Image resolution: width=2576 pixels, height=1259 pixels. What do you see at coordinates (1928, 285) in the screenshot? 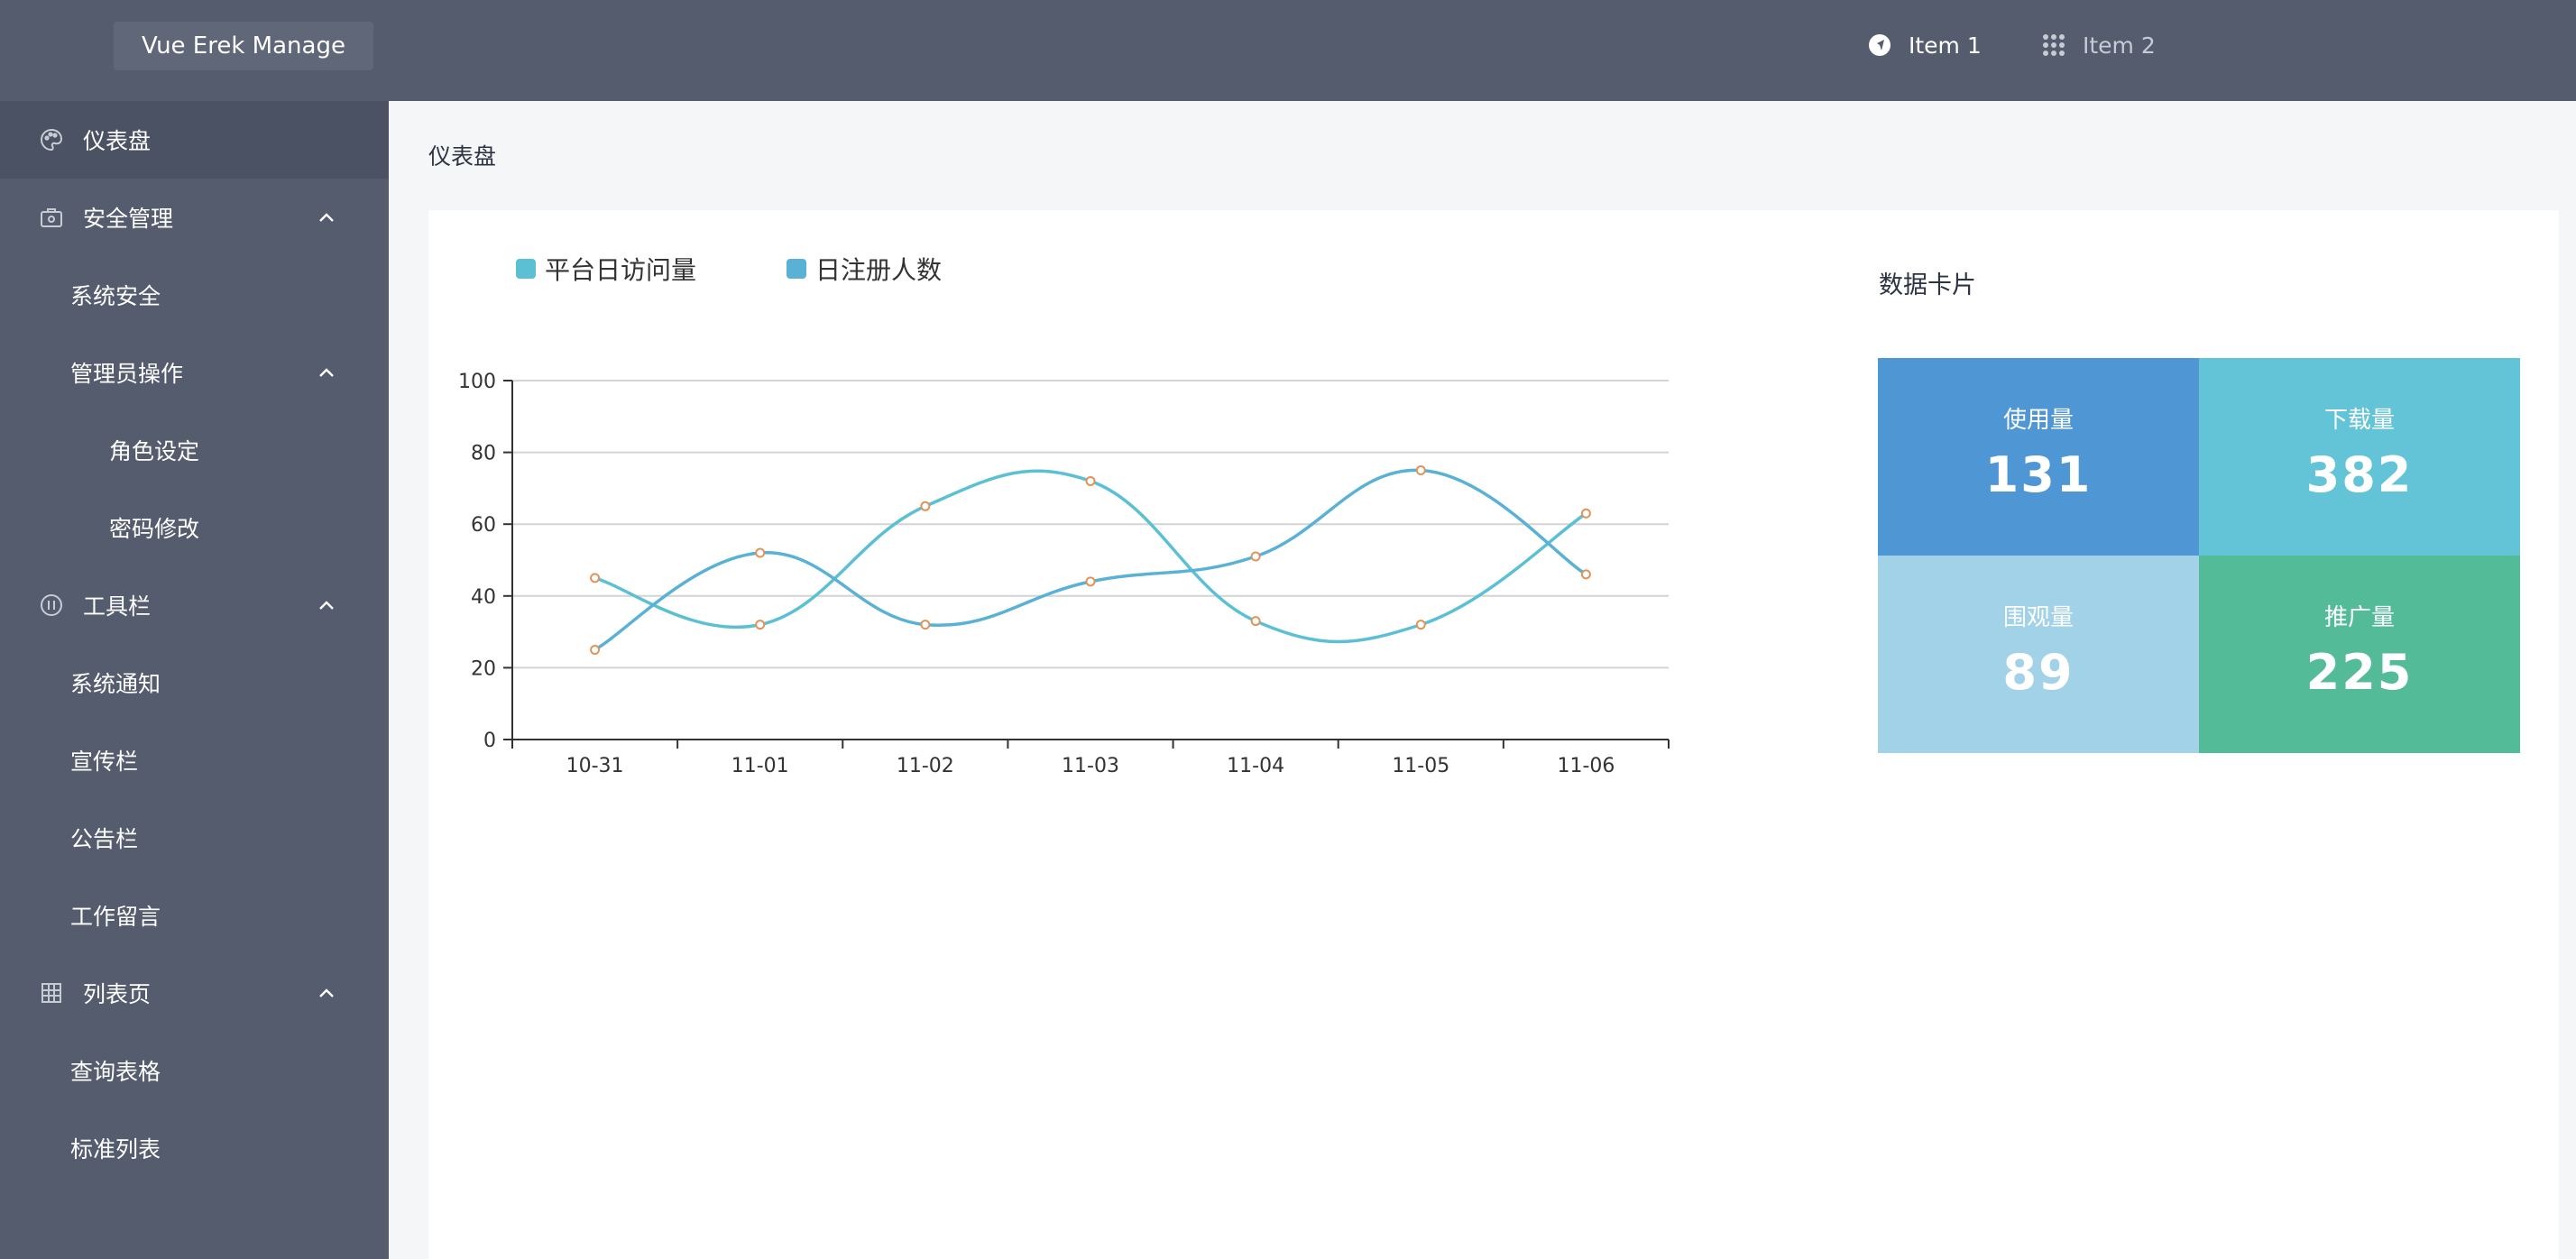
I see `cards-title: 数据卡片` at bounding box center [1928, 285].